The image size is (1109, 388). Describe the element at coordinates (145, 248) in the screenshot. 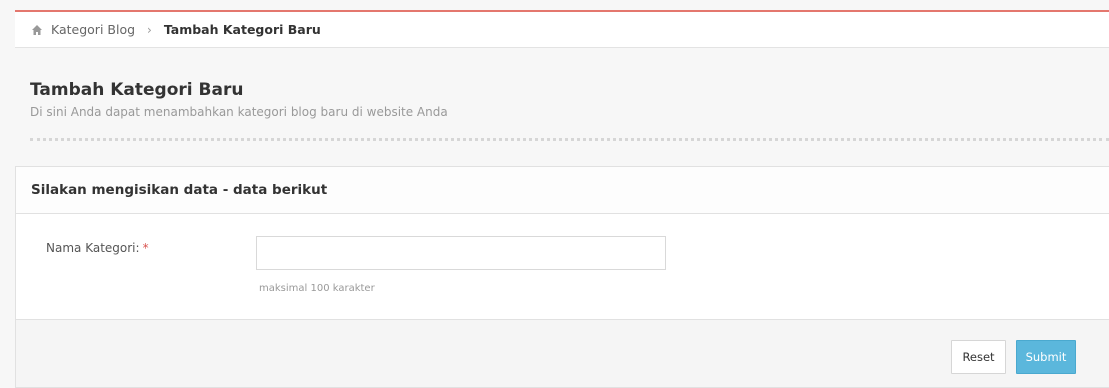

I see `required-mark: *` at that location.